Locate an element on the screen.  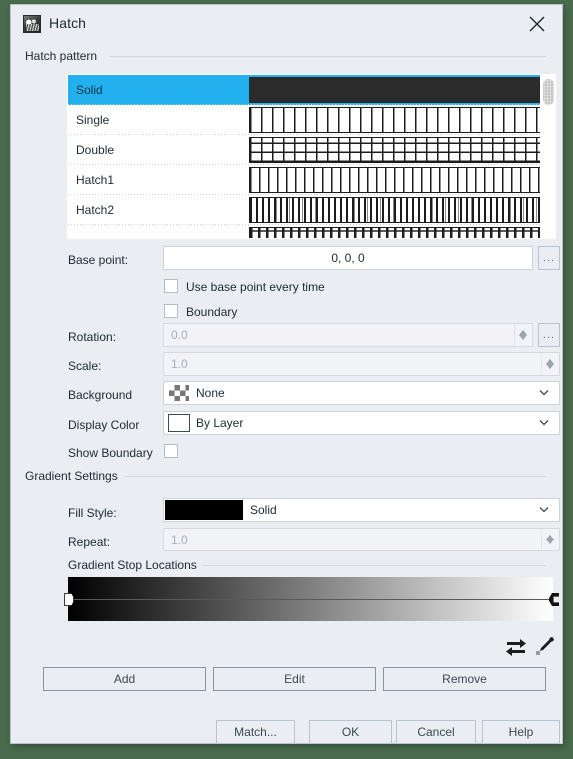
close-icon is located at coordinates (537, 24).